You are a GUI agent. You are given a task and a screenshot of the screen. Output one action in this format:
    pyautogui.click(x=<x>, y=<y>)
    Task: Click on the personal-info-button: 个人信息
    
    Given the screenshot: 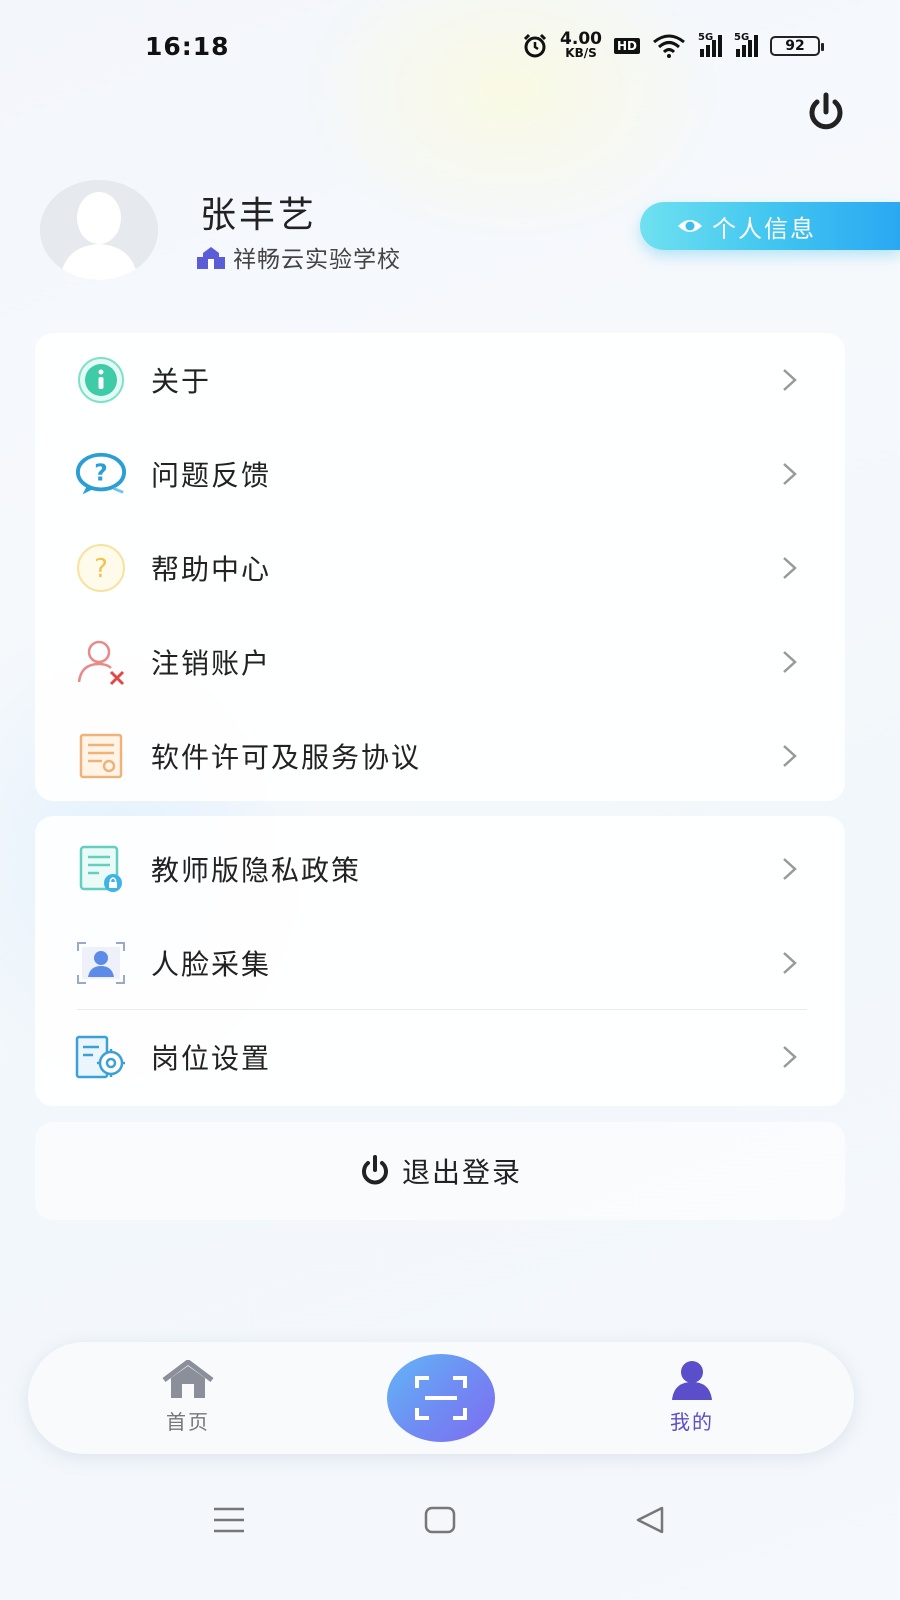 What is the action you would take?
    pyautogui.click(x=770, y=226)
    